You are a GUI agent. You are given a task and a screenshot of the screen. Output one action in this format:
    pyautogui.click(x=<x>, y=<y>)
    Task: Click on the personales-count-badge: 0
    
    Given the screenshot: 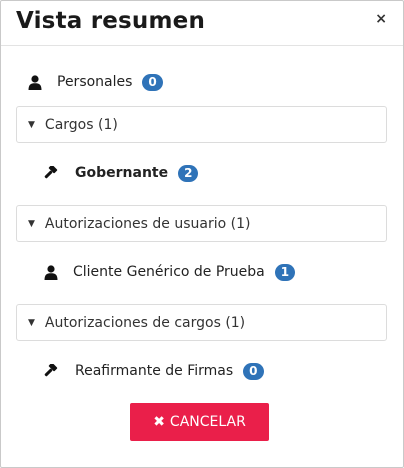 What is the action you would take?
    pyautogui.click(x=152, y=82)
    